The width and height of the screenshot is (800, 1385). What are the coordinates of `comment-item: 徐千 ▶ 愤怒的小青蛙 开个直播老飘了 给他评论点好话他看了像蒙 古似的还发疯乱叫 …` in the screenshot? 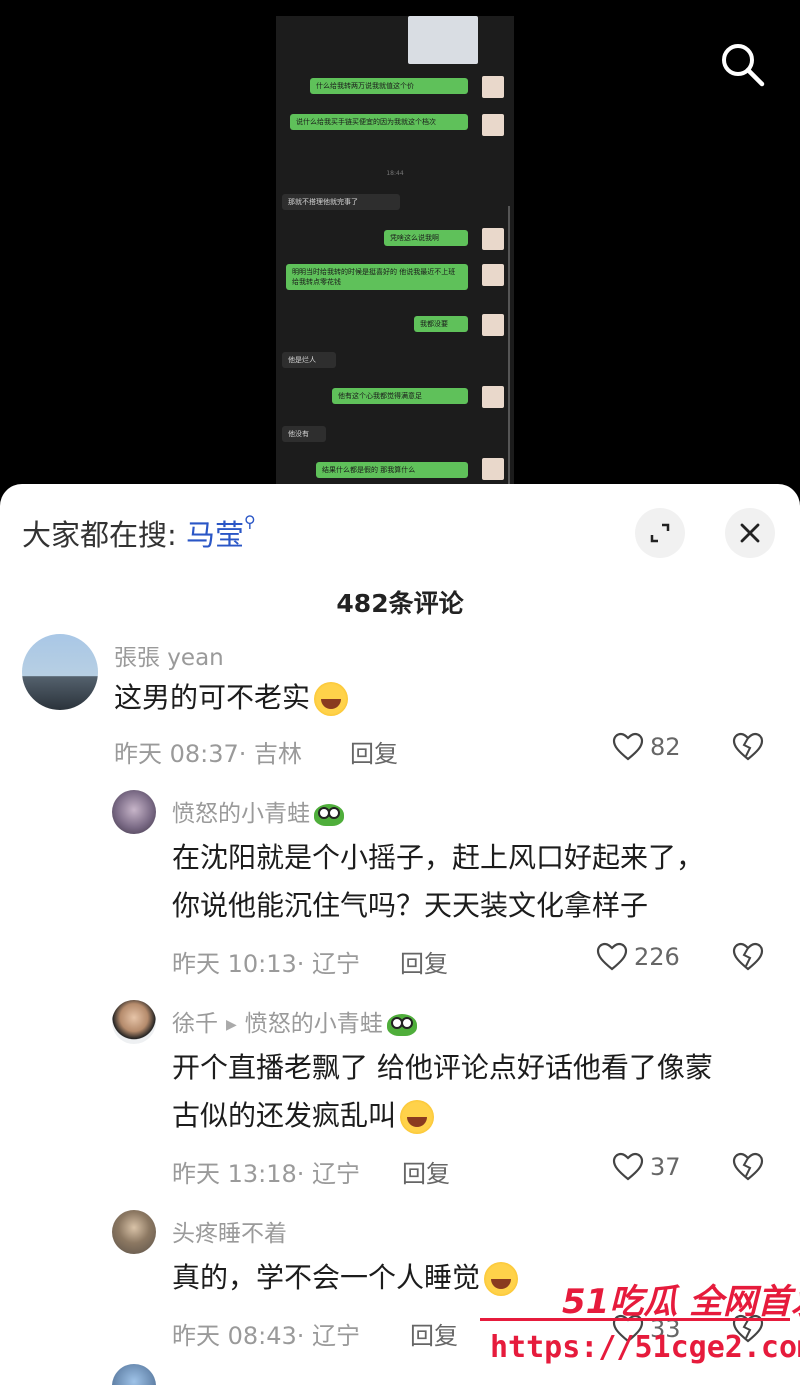 It's located at (400, 1096).